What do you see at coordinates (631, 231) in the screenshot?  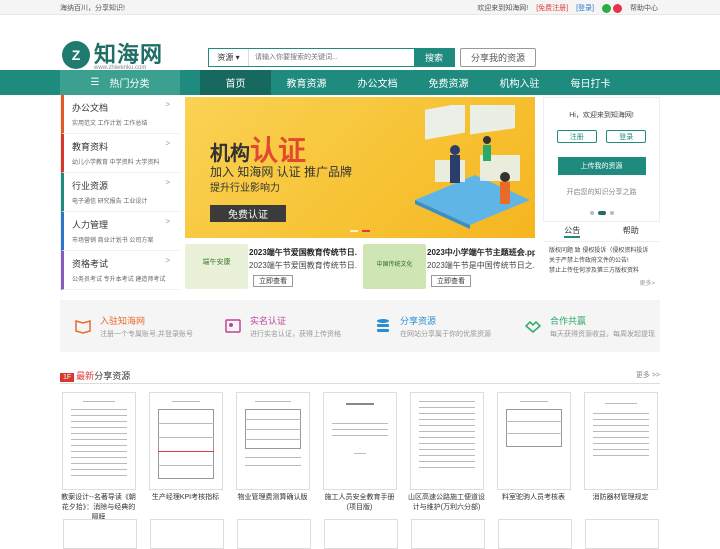 I see `tab-help: 帮助` at bounding box center [631, 231].